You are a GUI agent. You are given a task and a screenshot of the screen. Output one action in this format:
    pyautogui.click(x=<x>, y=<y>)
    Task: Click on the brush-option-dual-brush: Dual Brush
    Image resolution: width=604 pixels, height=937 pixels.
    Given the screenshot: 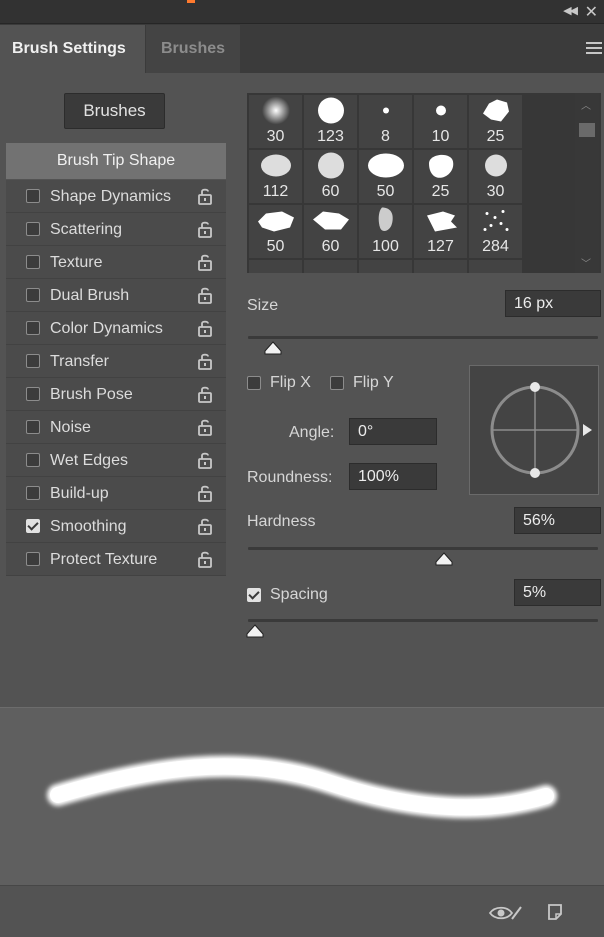 What is the action you would take?
    pyautogui.click(x=116, y=295)
    